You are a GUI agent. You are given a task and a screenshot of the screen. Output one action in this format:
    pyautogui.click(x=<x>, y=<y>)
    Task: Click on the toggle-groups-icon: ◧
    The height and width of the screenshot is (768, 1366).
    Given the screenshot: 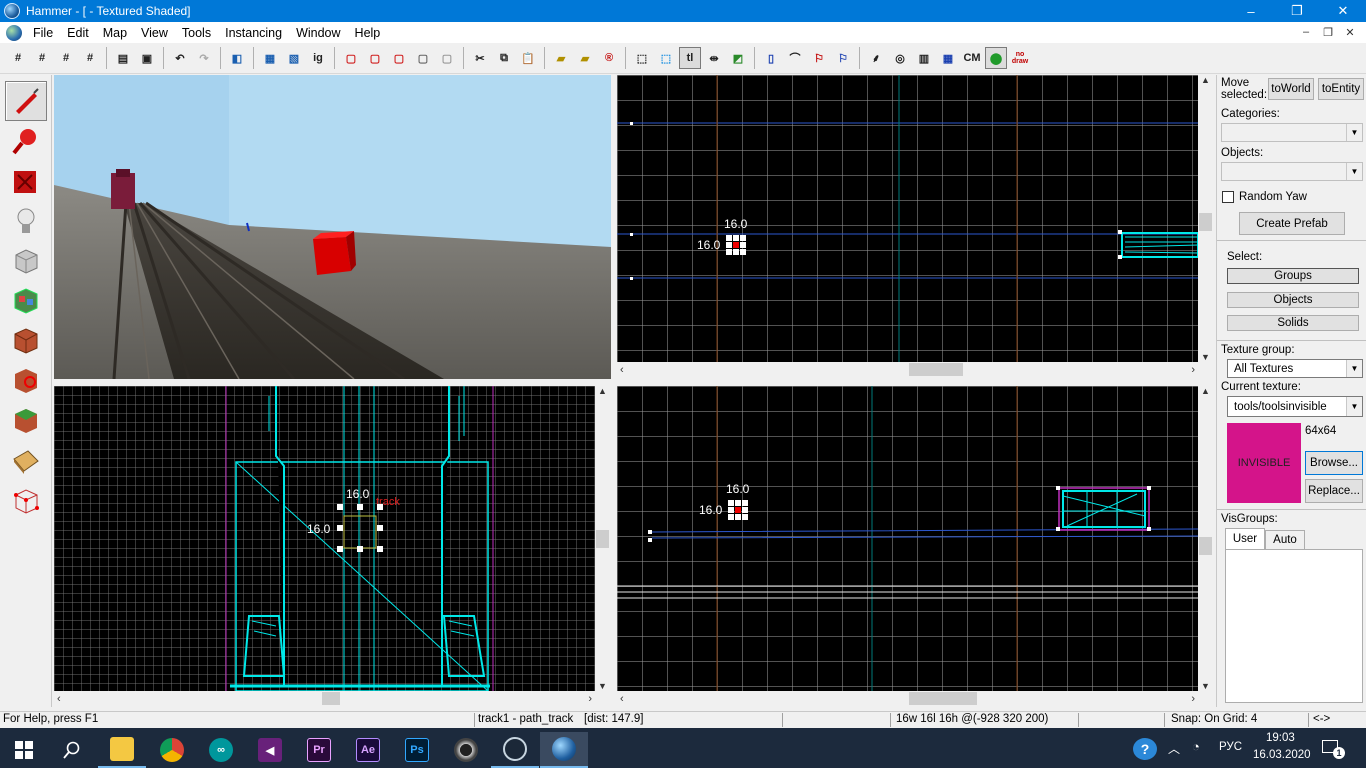 What is the action you would take?
    pyautogui.click(x=237, y=58)
    